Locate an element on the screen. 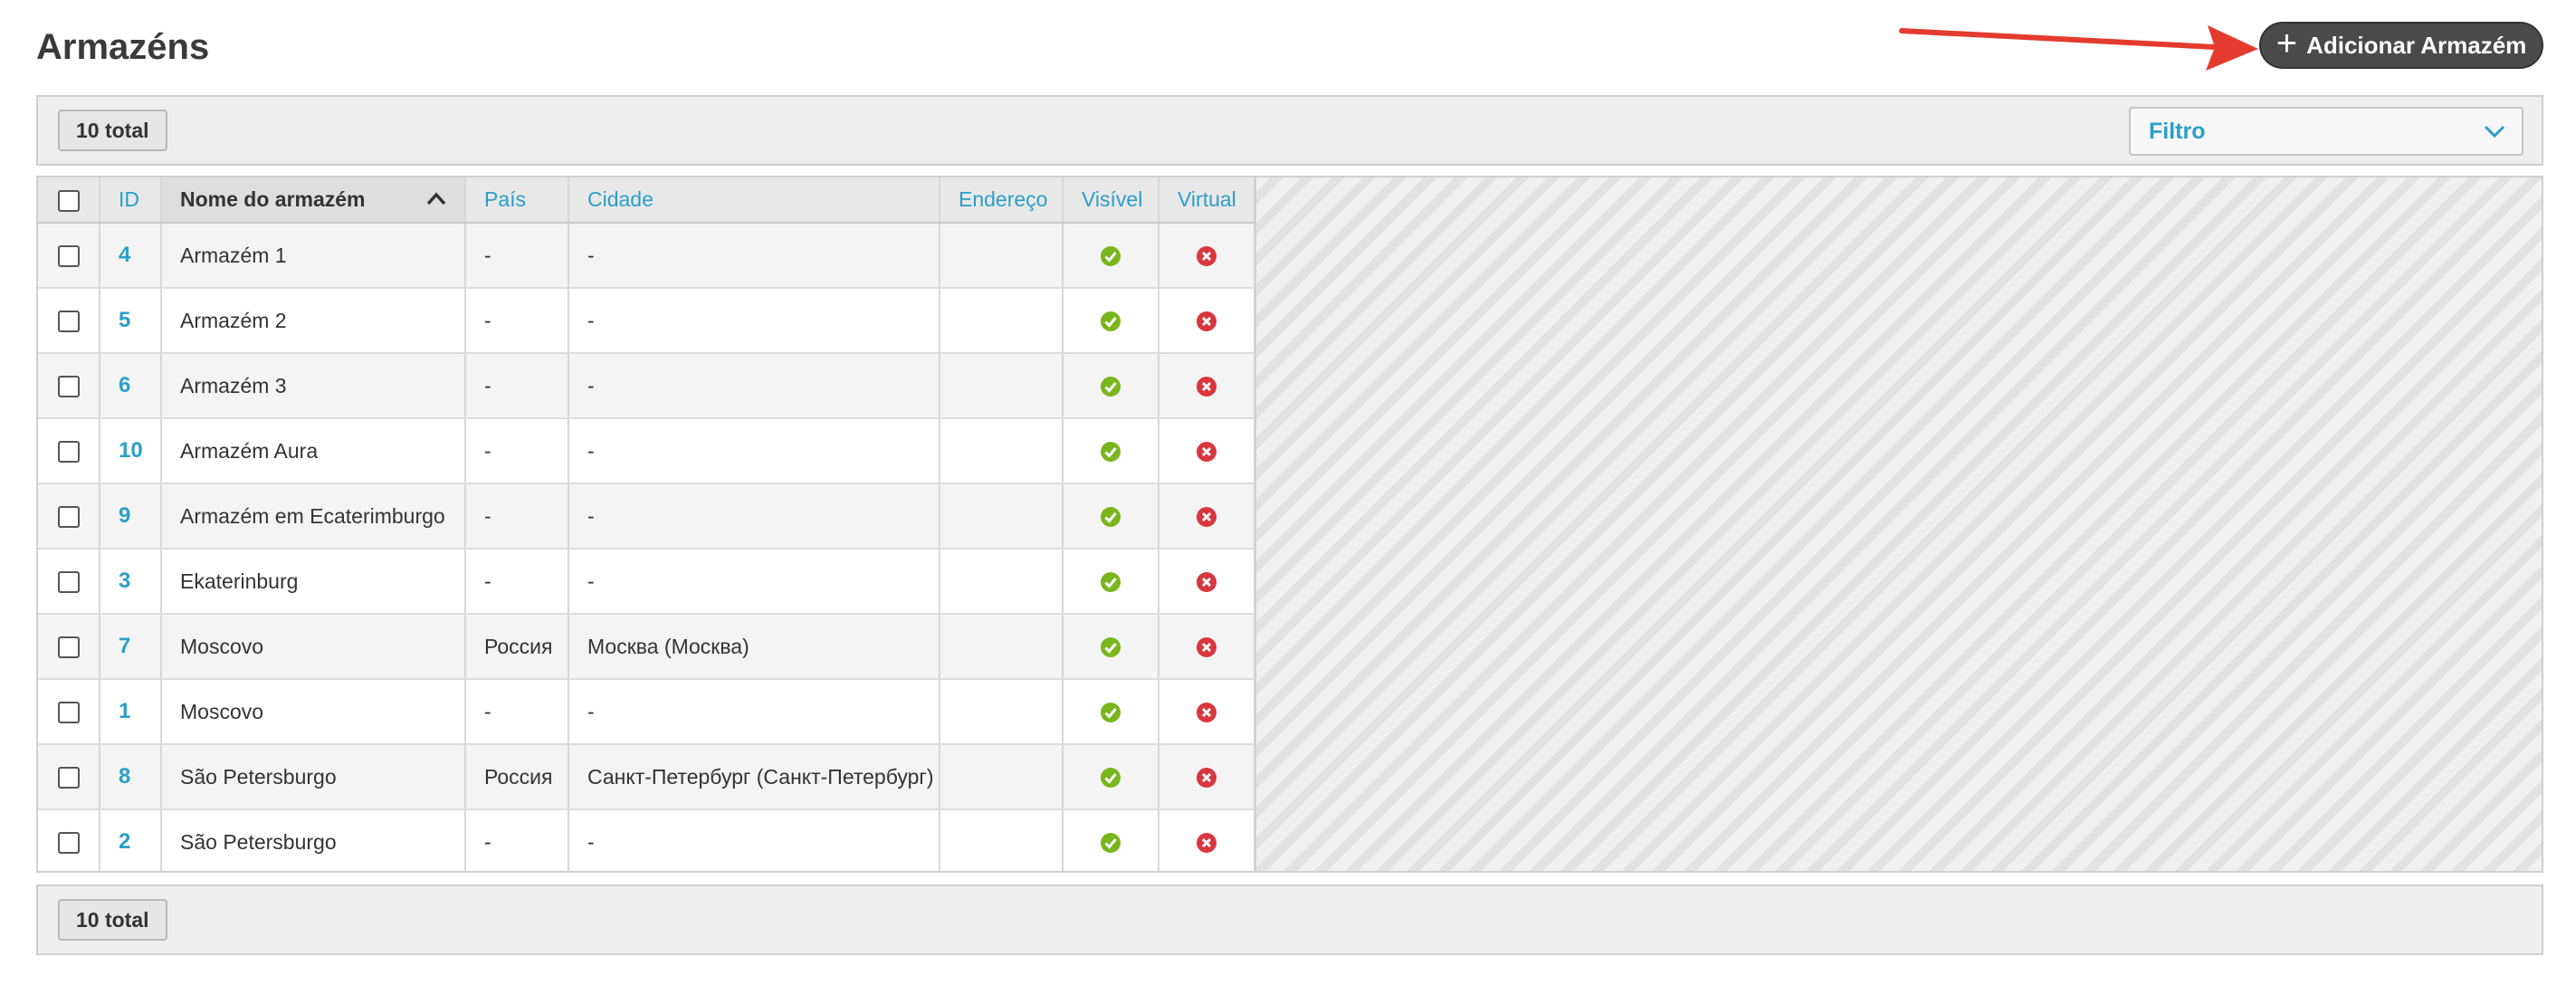  row-id-link: 4 is located at coordinates (131, 256).